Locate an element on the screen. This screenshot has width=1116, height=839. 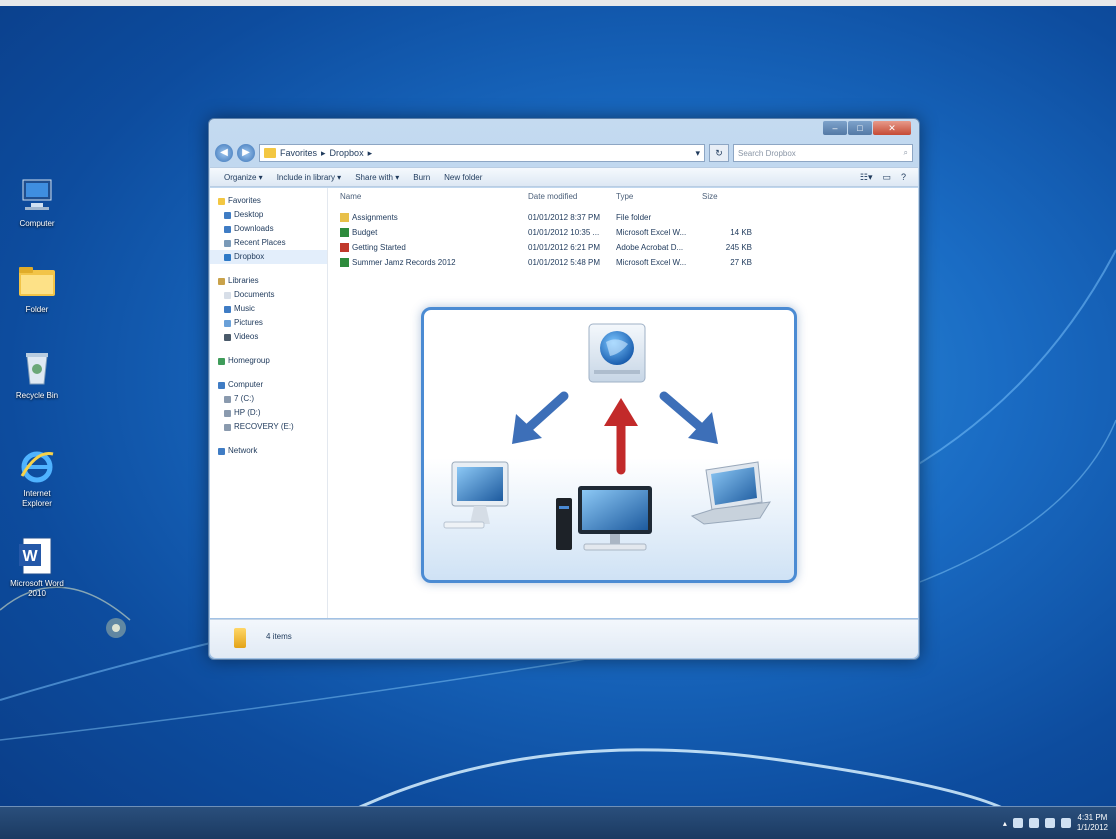
refresh-button: ↻ is located at coordinates (719, 153).